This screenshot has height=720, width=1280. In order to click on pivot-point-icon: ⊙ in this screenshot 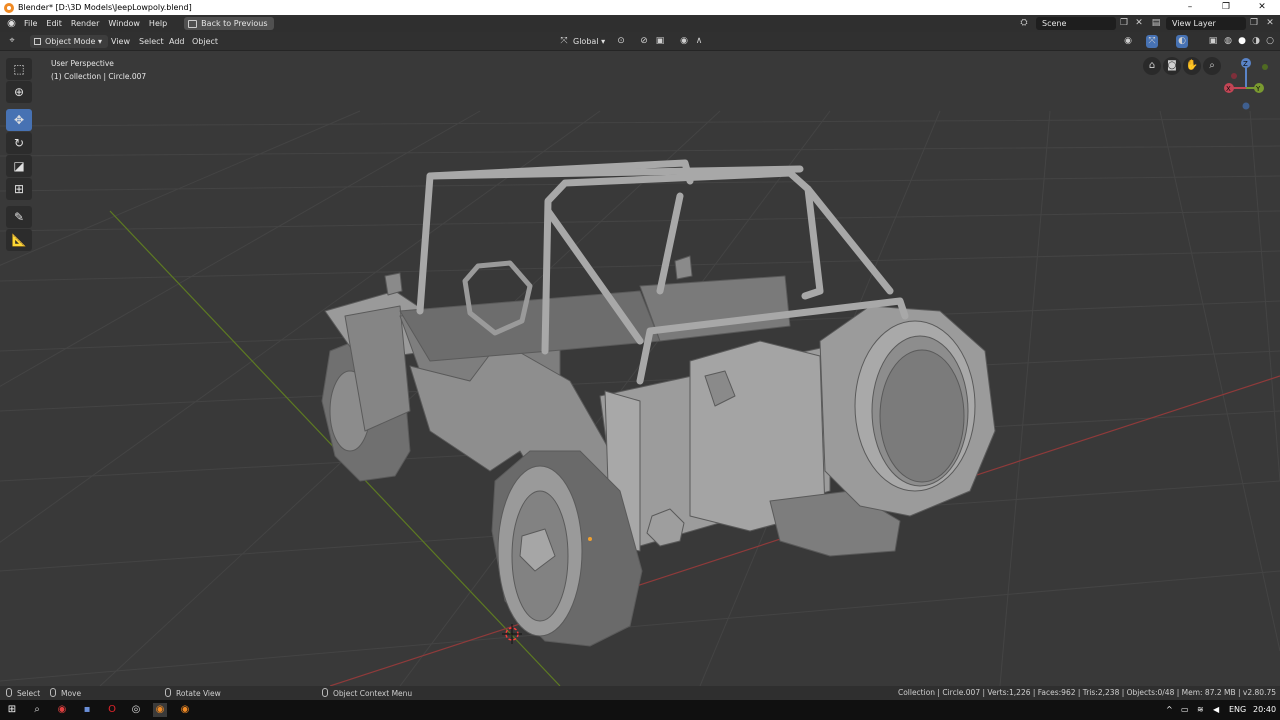, I will do `click(621, 41)`.